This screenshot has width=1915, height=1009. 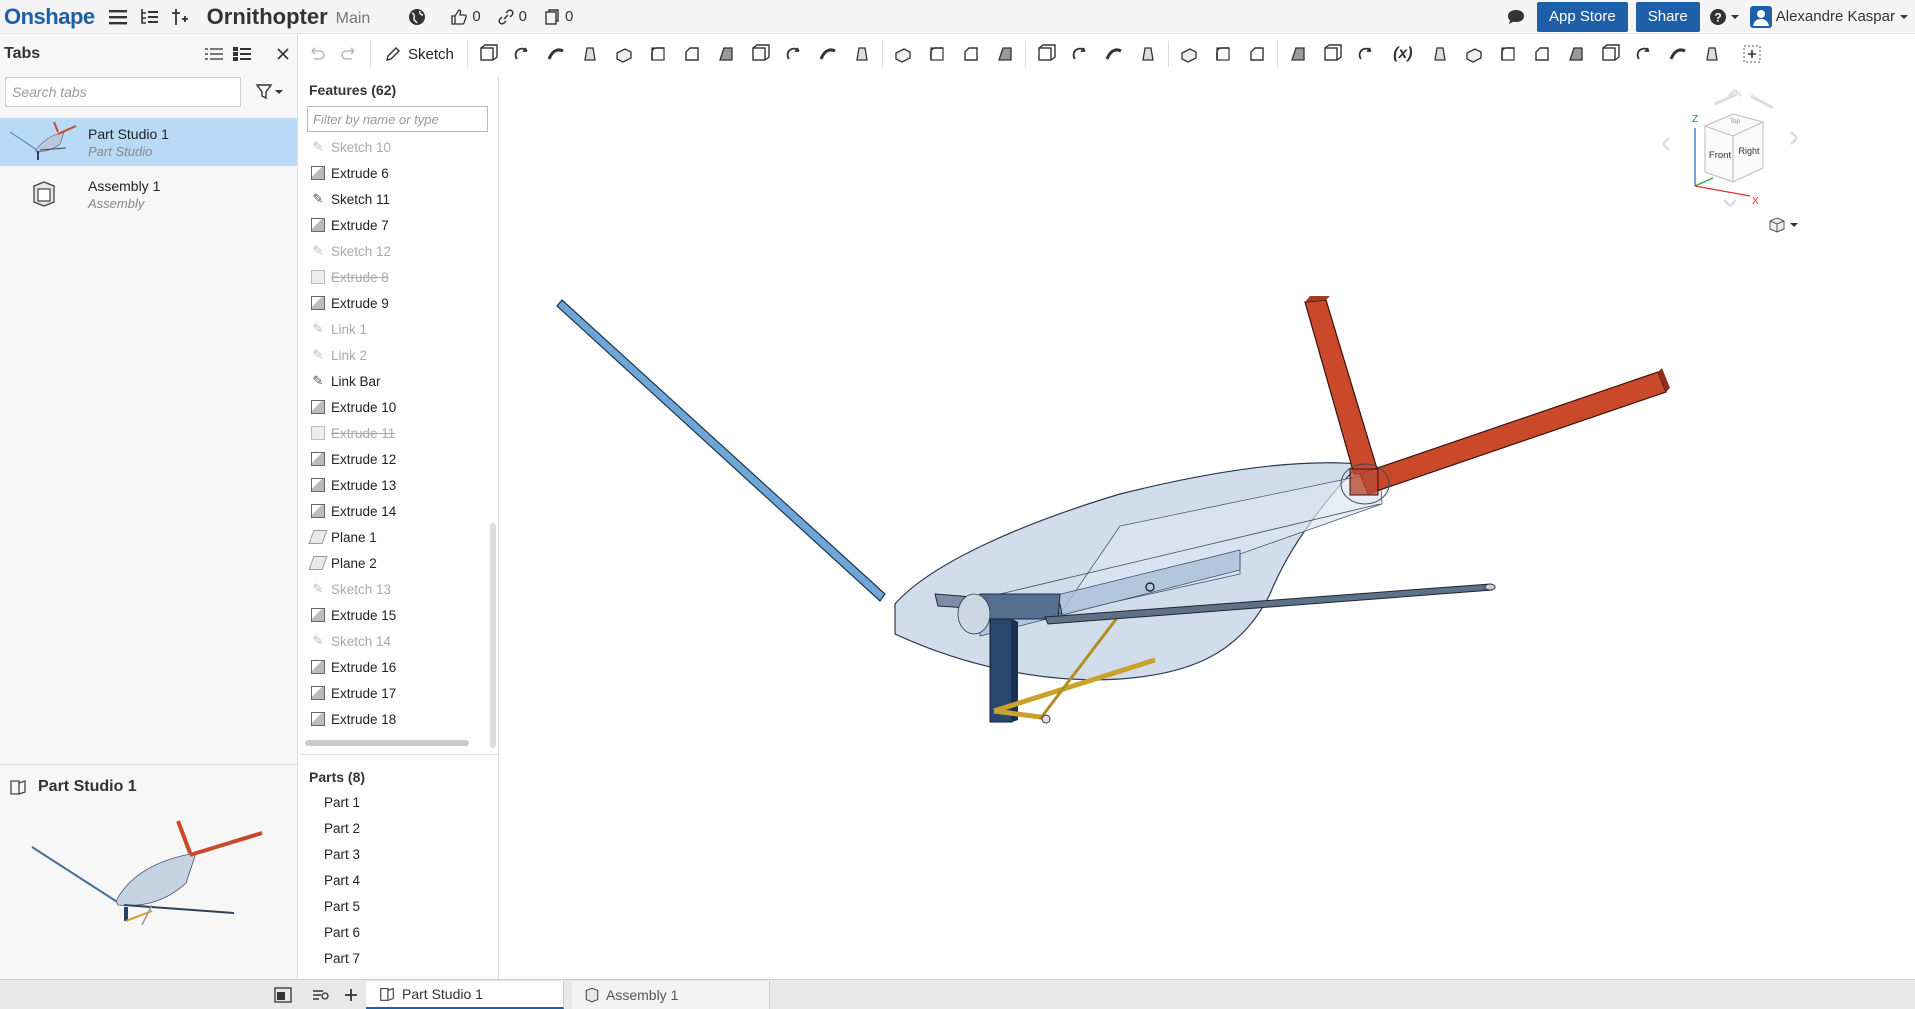 What do you see at coordinates (1725, 17) in the screenshot?
I see `help-icon: ?` at bounding box center [1725, 17].